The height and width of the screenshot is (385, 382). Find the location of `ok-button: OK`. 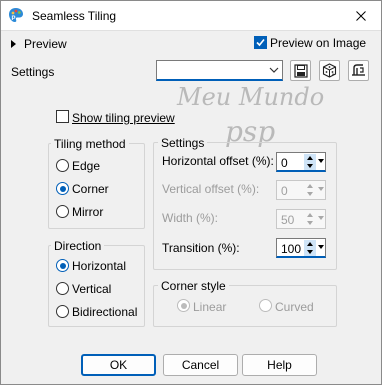

ok-button: OK is located at coordinates (118, 365).